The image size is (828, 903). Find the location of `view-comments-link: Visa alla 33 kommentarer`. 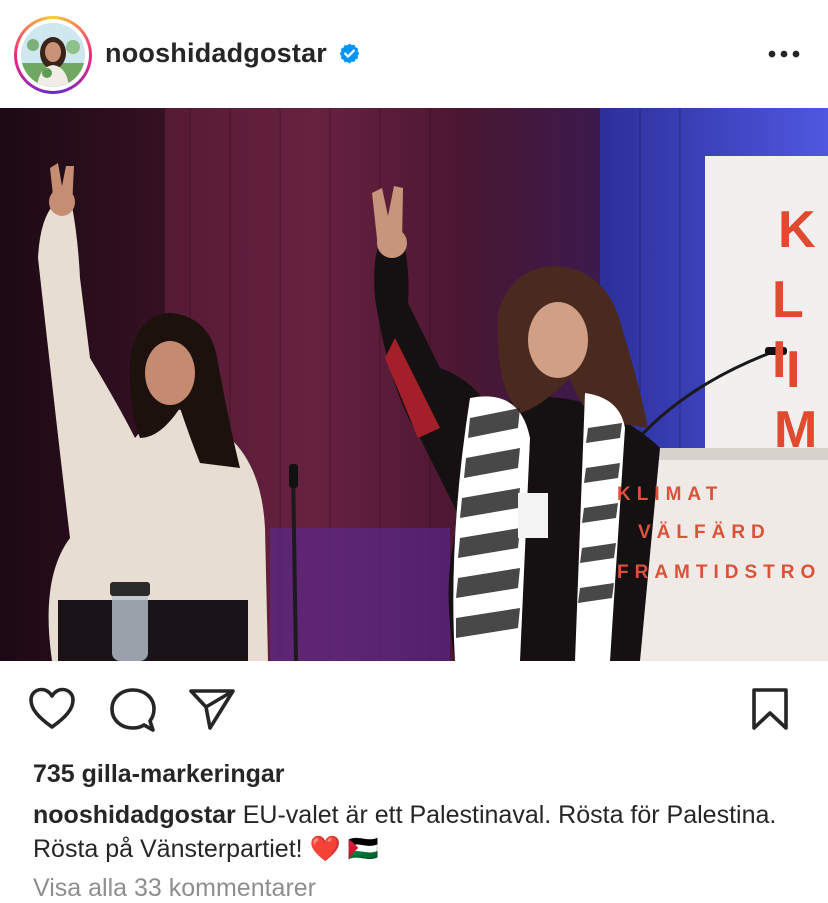

view-comments-link: Visa alla 33 kommentarer is located at coordinates (174, 888).